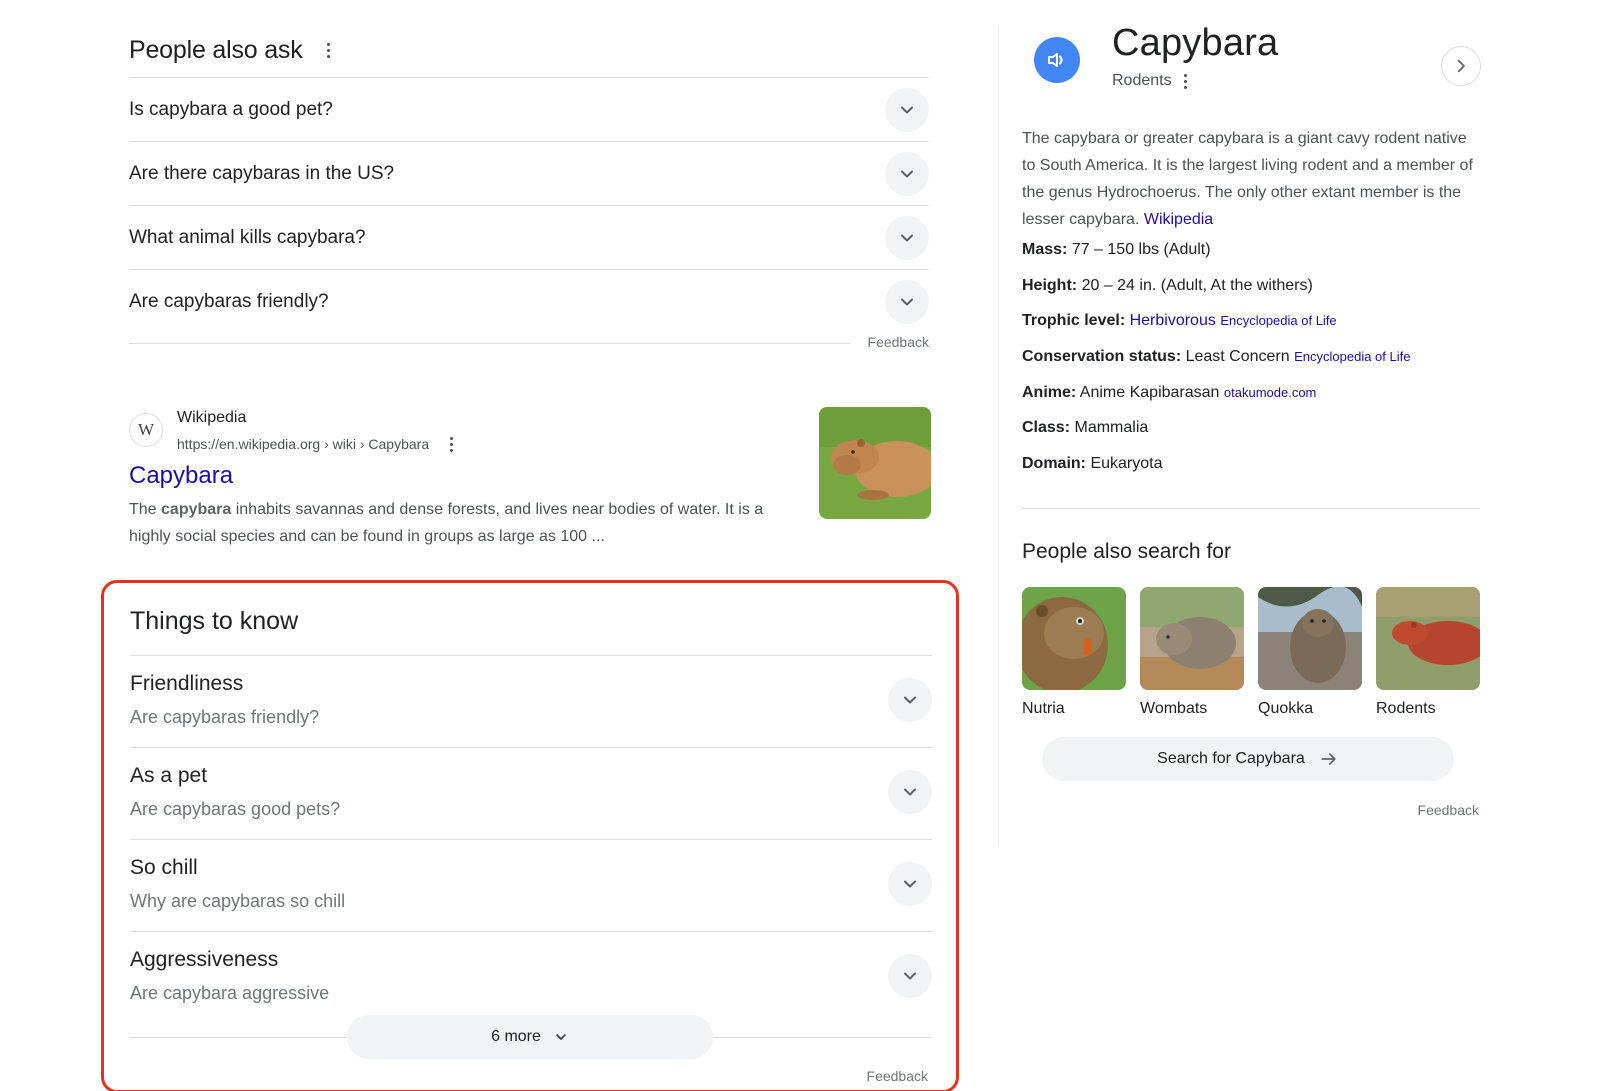 Image resolution: width=1600 pixels, height=1091 pixels. Describe the element at coordinates (204, 959) in the screenshot. I see `topic-title: Aggressiveness` at that location.